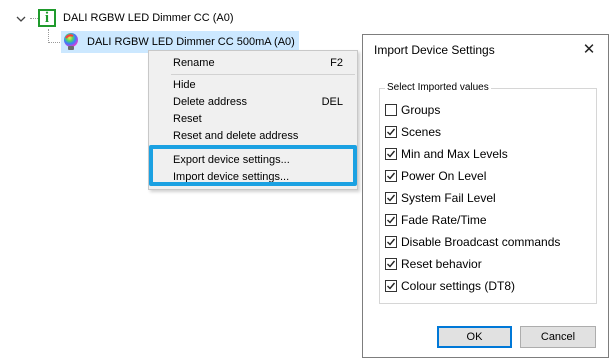 The image size is (609, 358). What do you see at coordinates (421, 109) in the screenshot?
I see `checkbox-label: Groups` at bounding box center [421, 109].